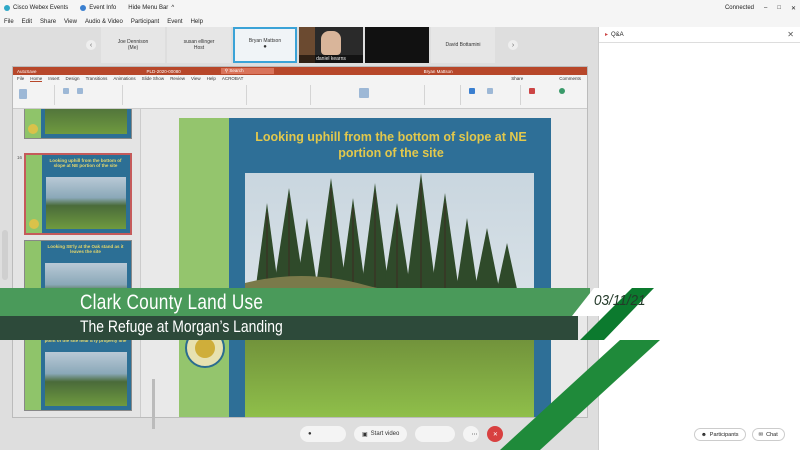  What do you see at coordinates (739, 8) in the screenshot?
I see `connection-status: Connected` at bounding box center [739, 8].